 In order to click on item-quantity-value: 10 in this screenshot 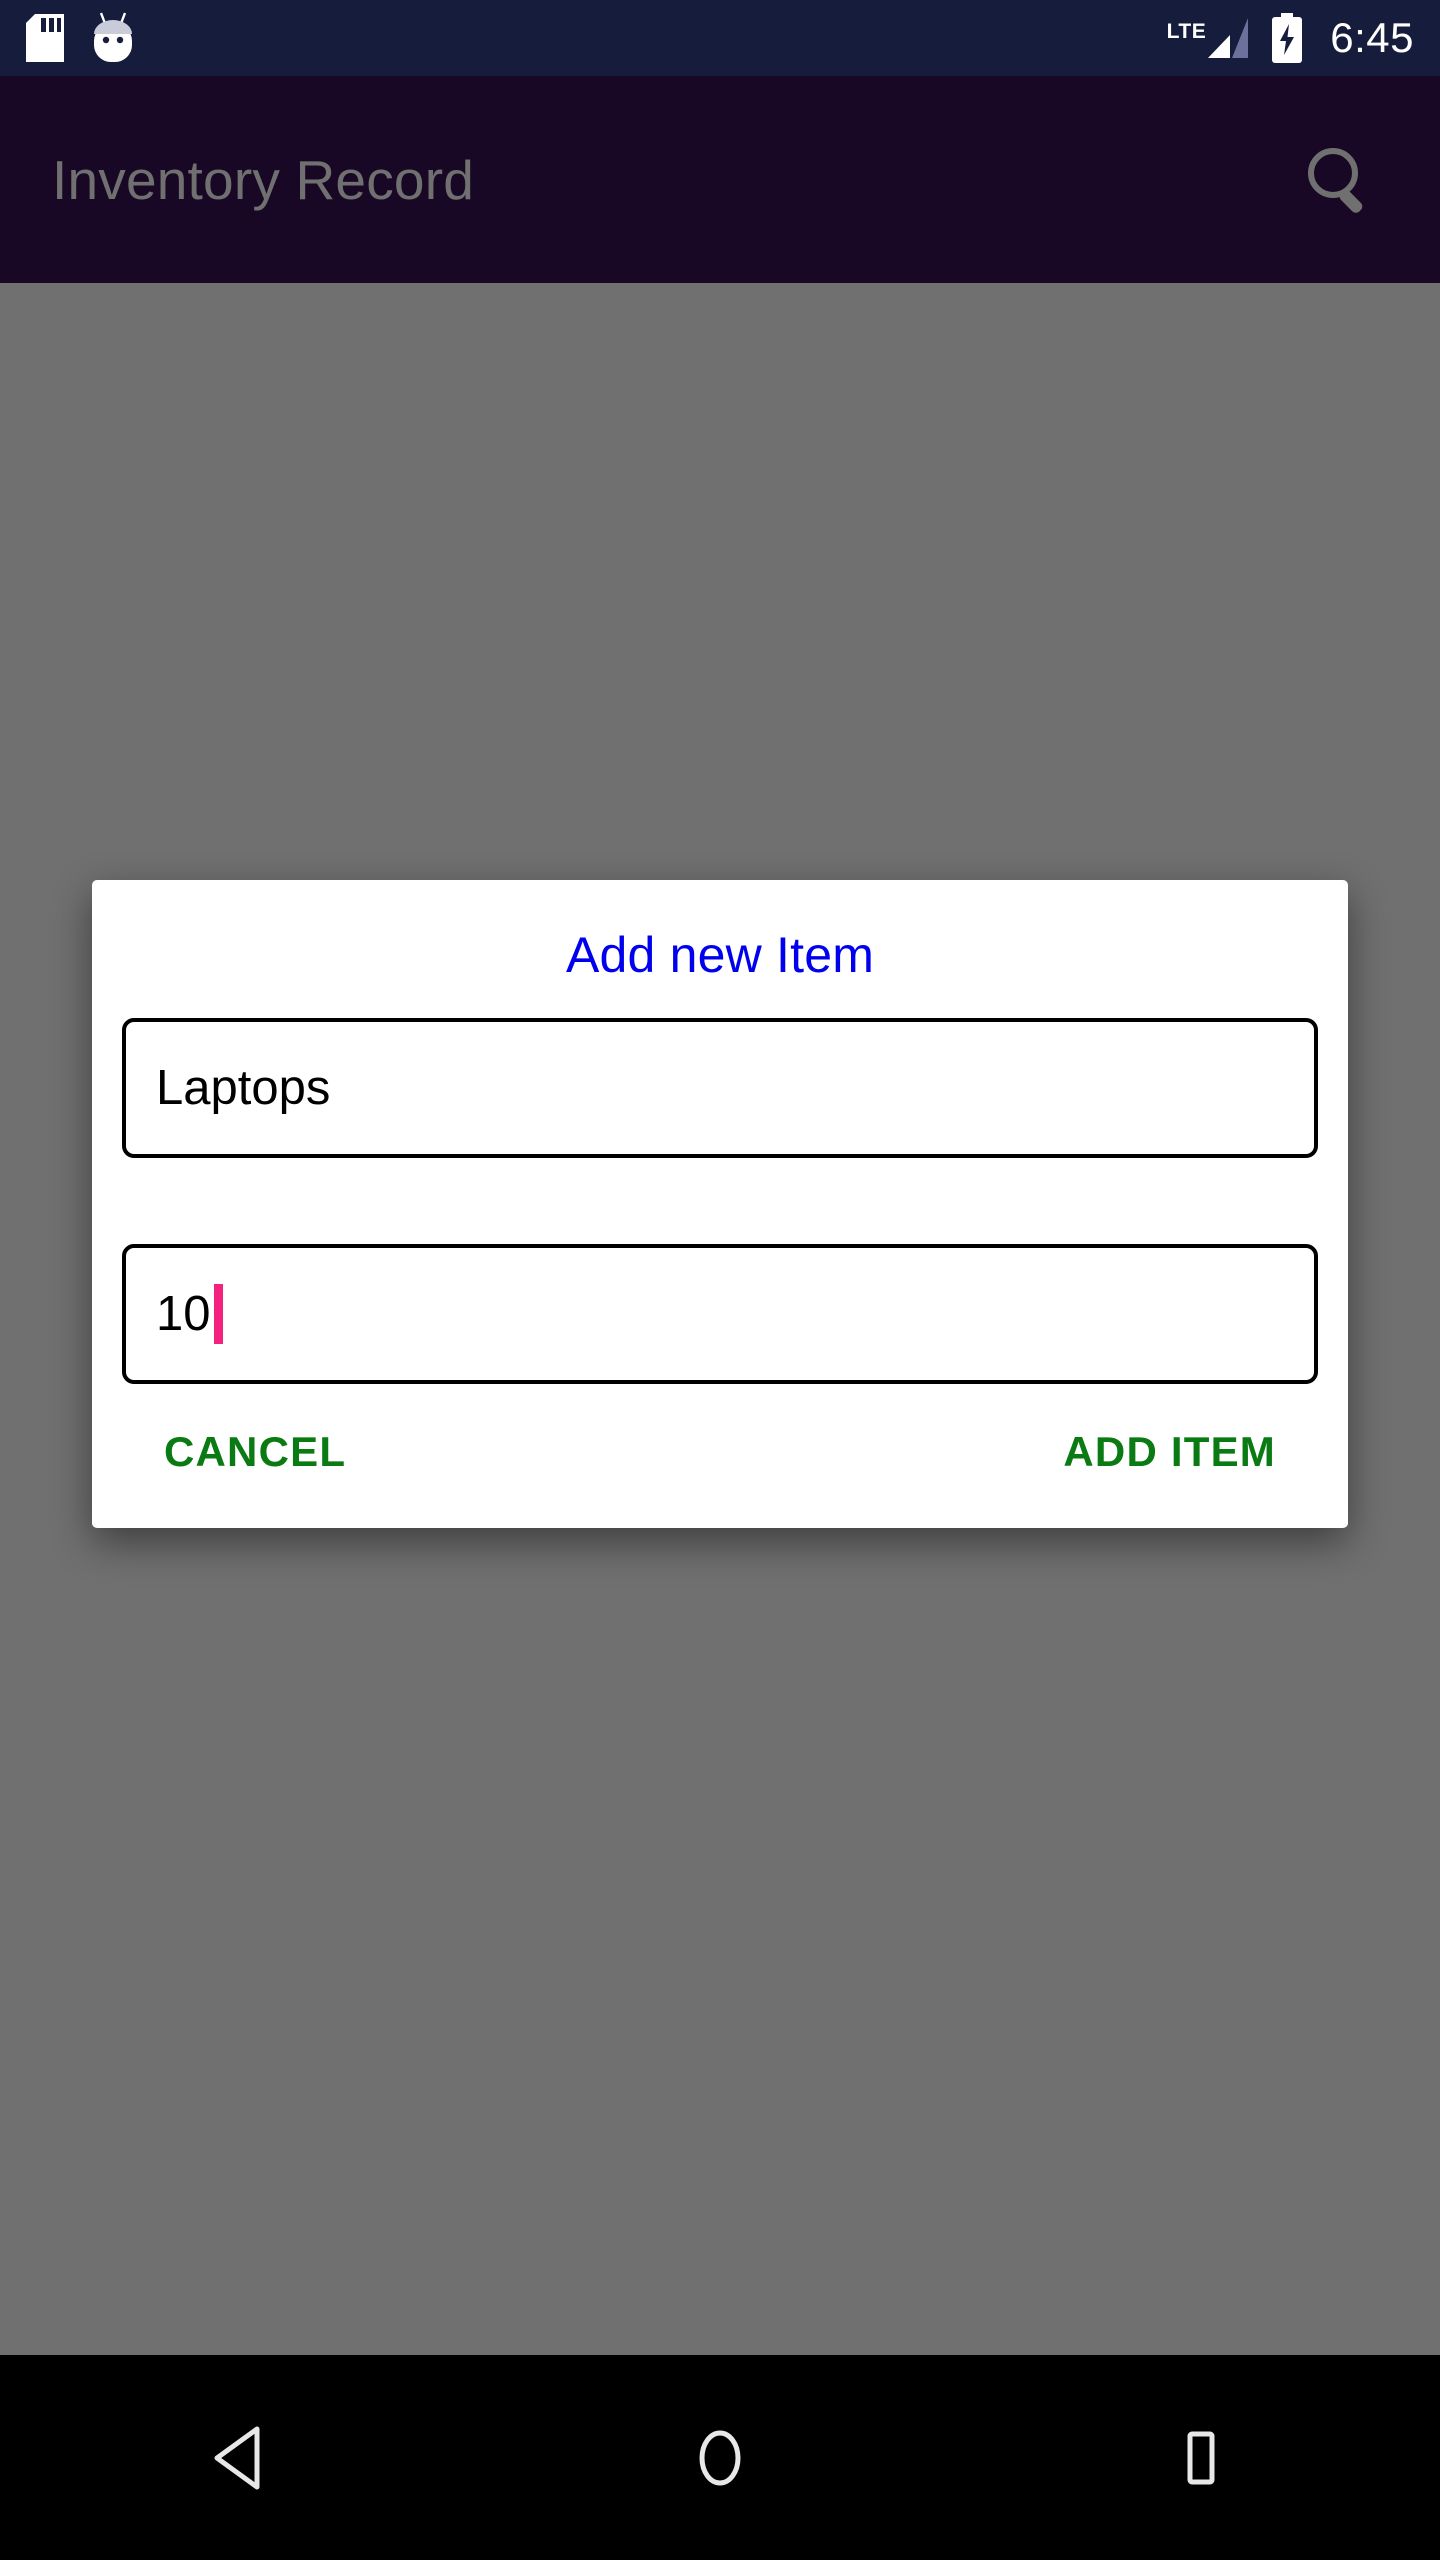, I will do `click(183, 1313)`.